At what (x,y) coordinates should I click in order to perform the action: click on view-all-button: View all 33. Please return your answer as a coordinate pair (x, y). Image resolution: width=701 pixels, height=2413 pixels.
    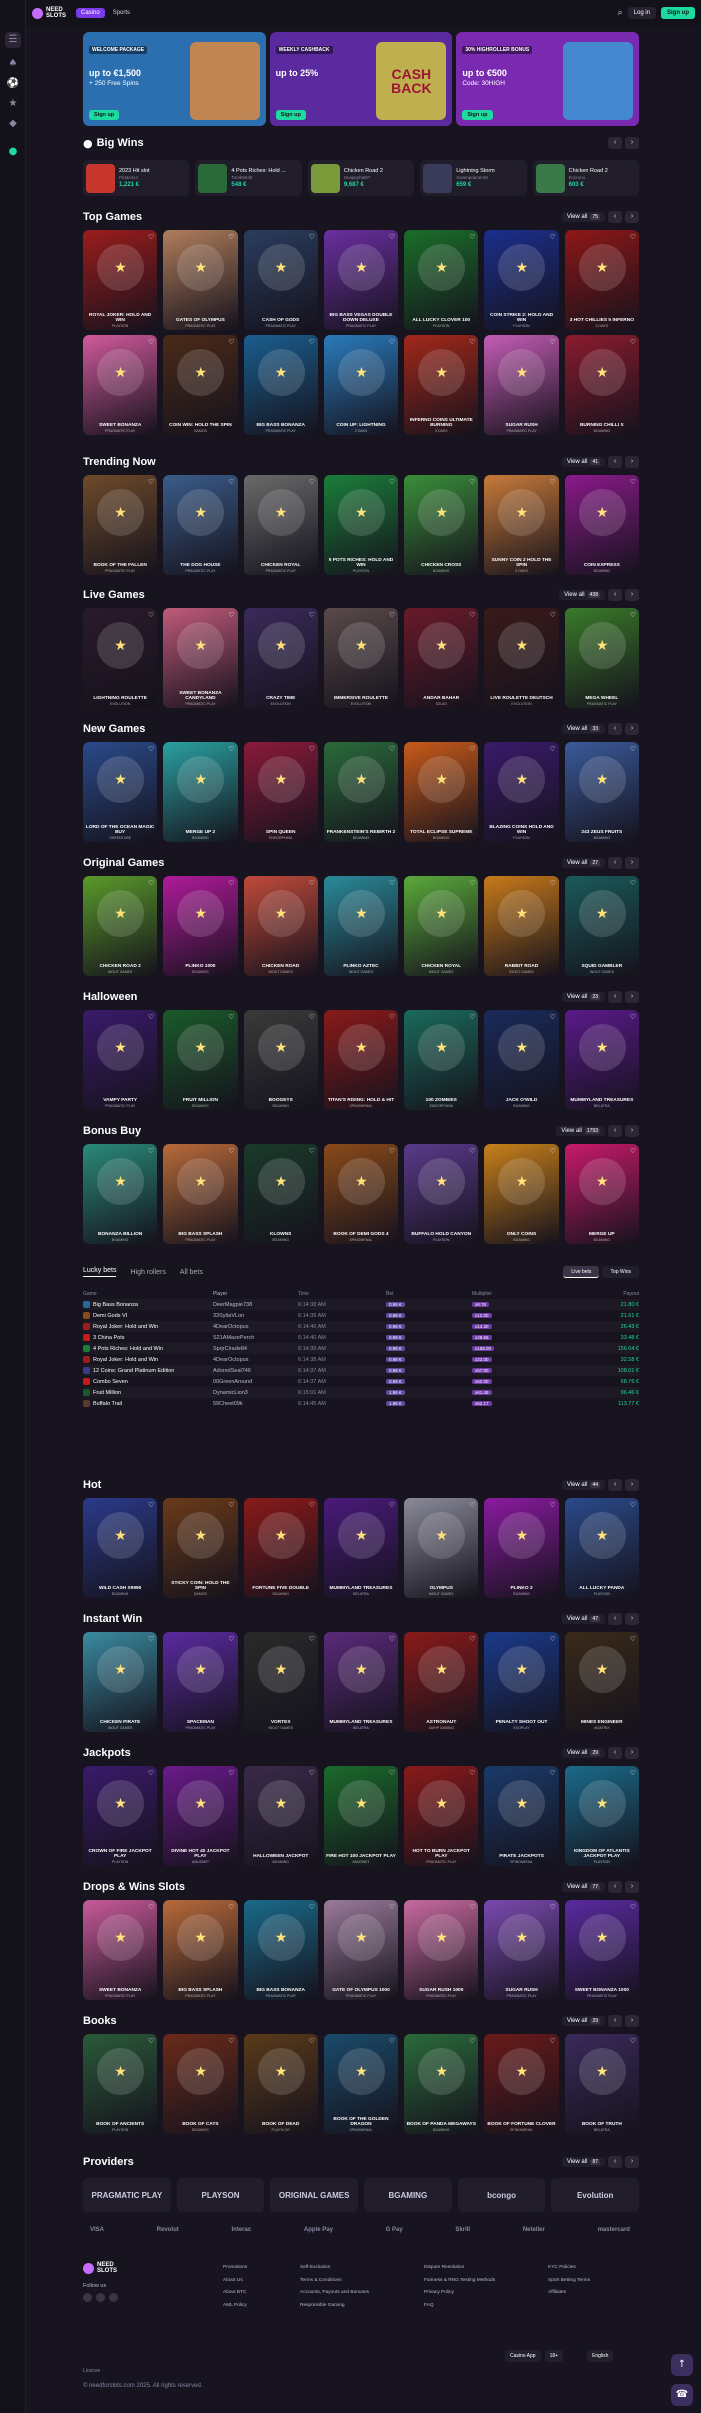
    Looking at the image, I should click on (583, 729).